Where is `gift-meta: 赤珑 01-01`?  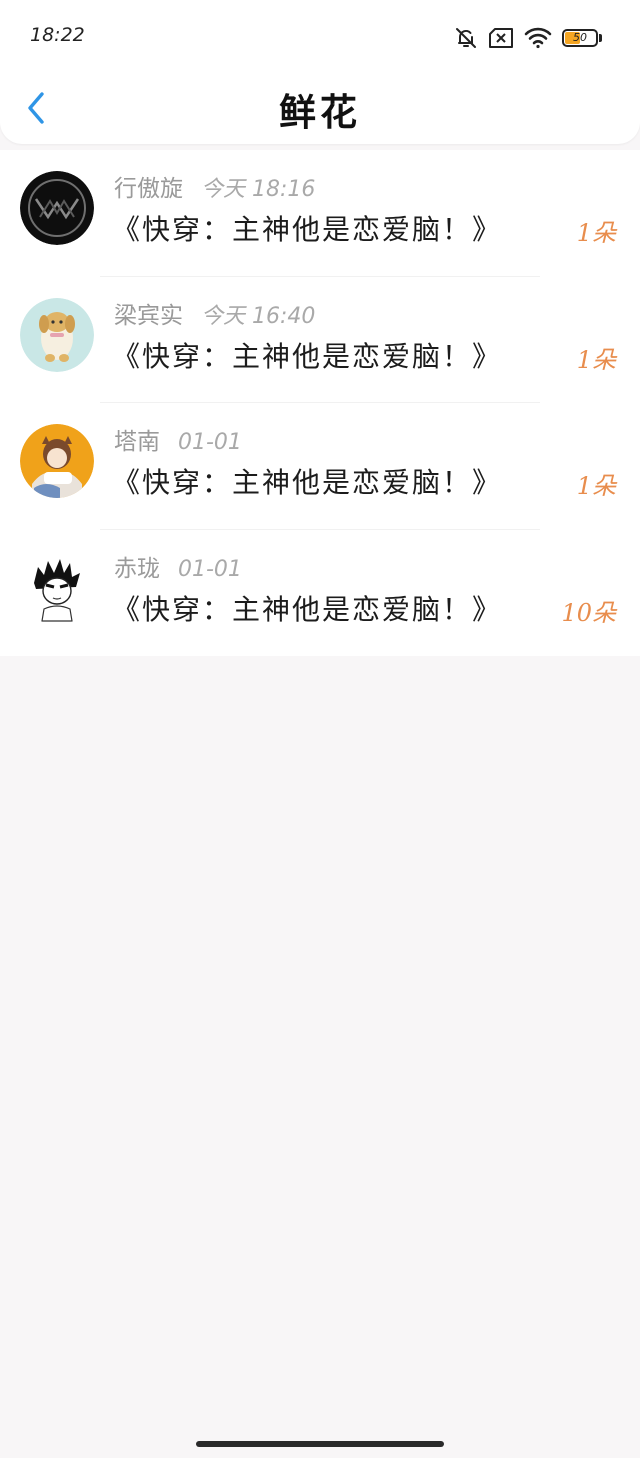
gift-meta: 赤珑 01-01 is located at coordinates (178, 566).